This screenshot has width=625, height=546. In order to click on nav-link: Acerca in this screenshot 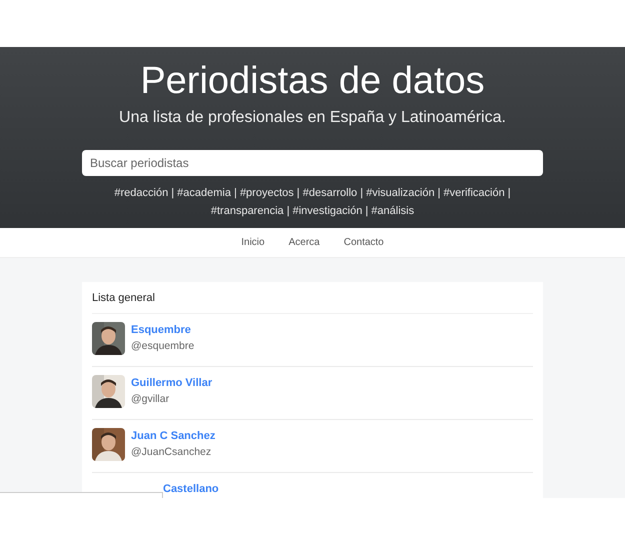, I will do `click(304, 242)`.